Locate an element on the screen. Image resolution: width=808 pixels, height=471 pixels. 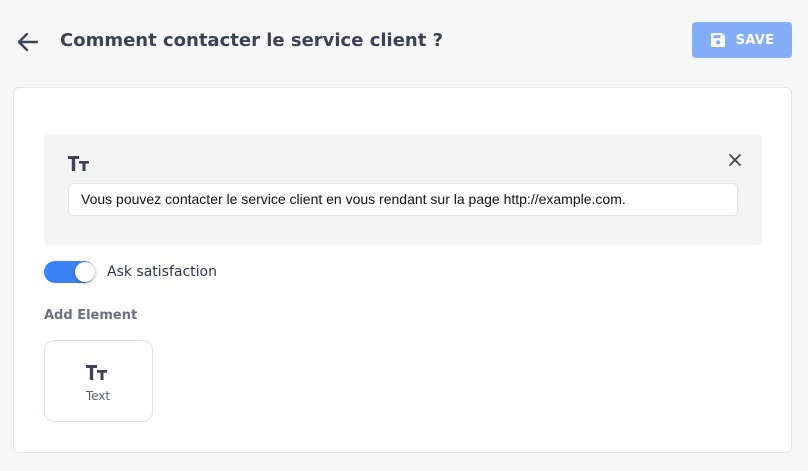
ask-satisfaction-toggle is located at coordinates (69, 272).